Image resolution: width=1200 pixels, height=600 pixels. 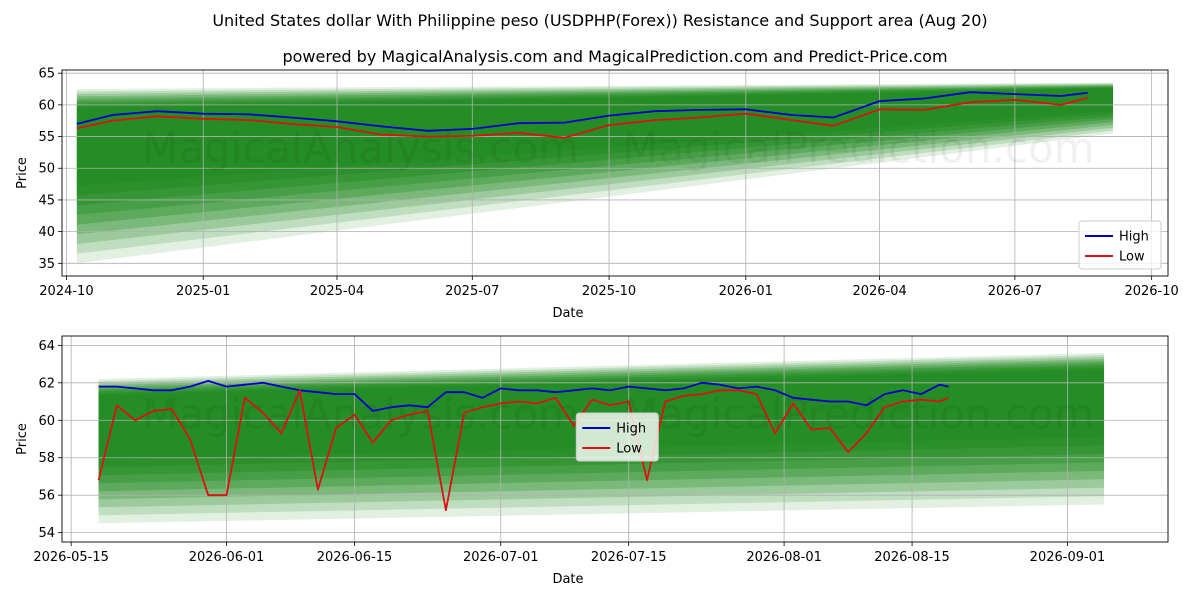 I want to click on x-tick-label: 2026-10, so click(x=1151, y=291).